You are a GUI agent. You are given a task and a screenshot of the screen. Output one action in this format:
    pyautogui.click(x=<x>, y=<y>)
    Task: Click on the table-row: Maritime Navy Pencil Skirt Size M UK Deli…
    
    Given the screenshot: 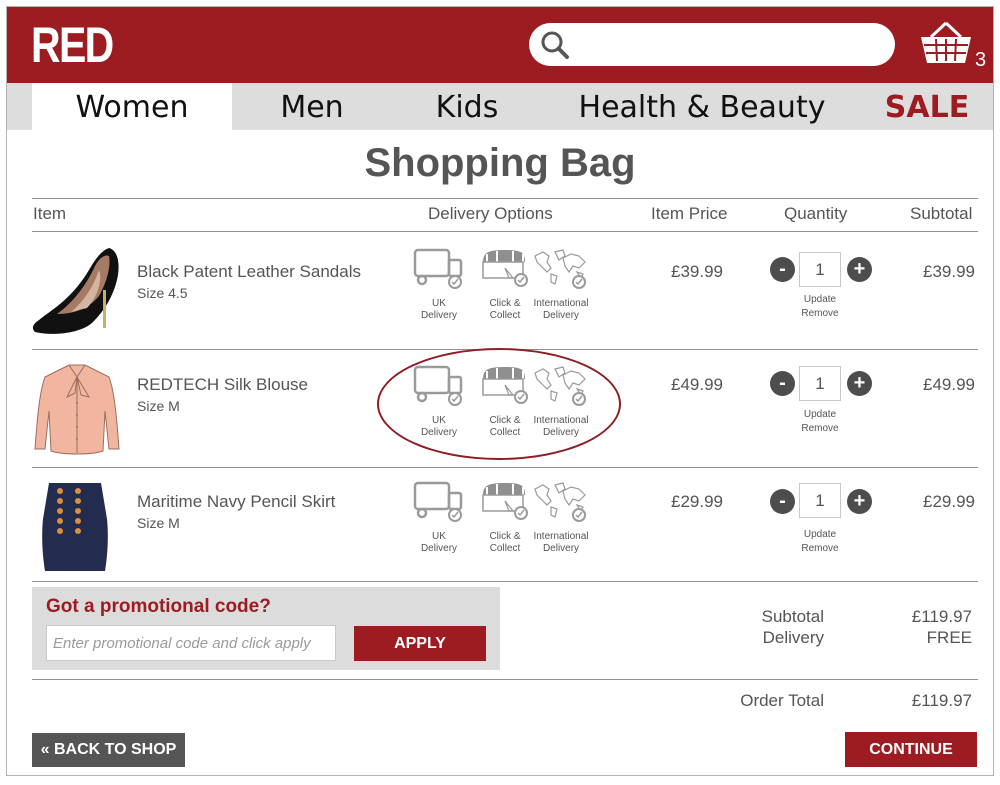 What is the action you would take?
    pyautogui.click(x=500, y=524)
    